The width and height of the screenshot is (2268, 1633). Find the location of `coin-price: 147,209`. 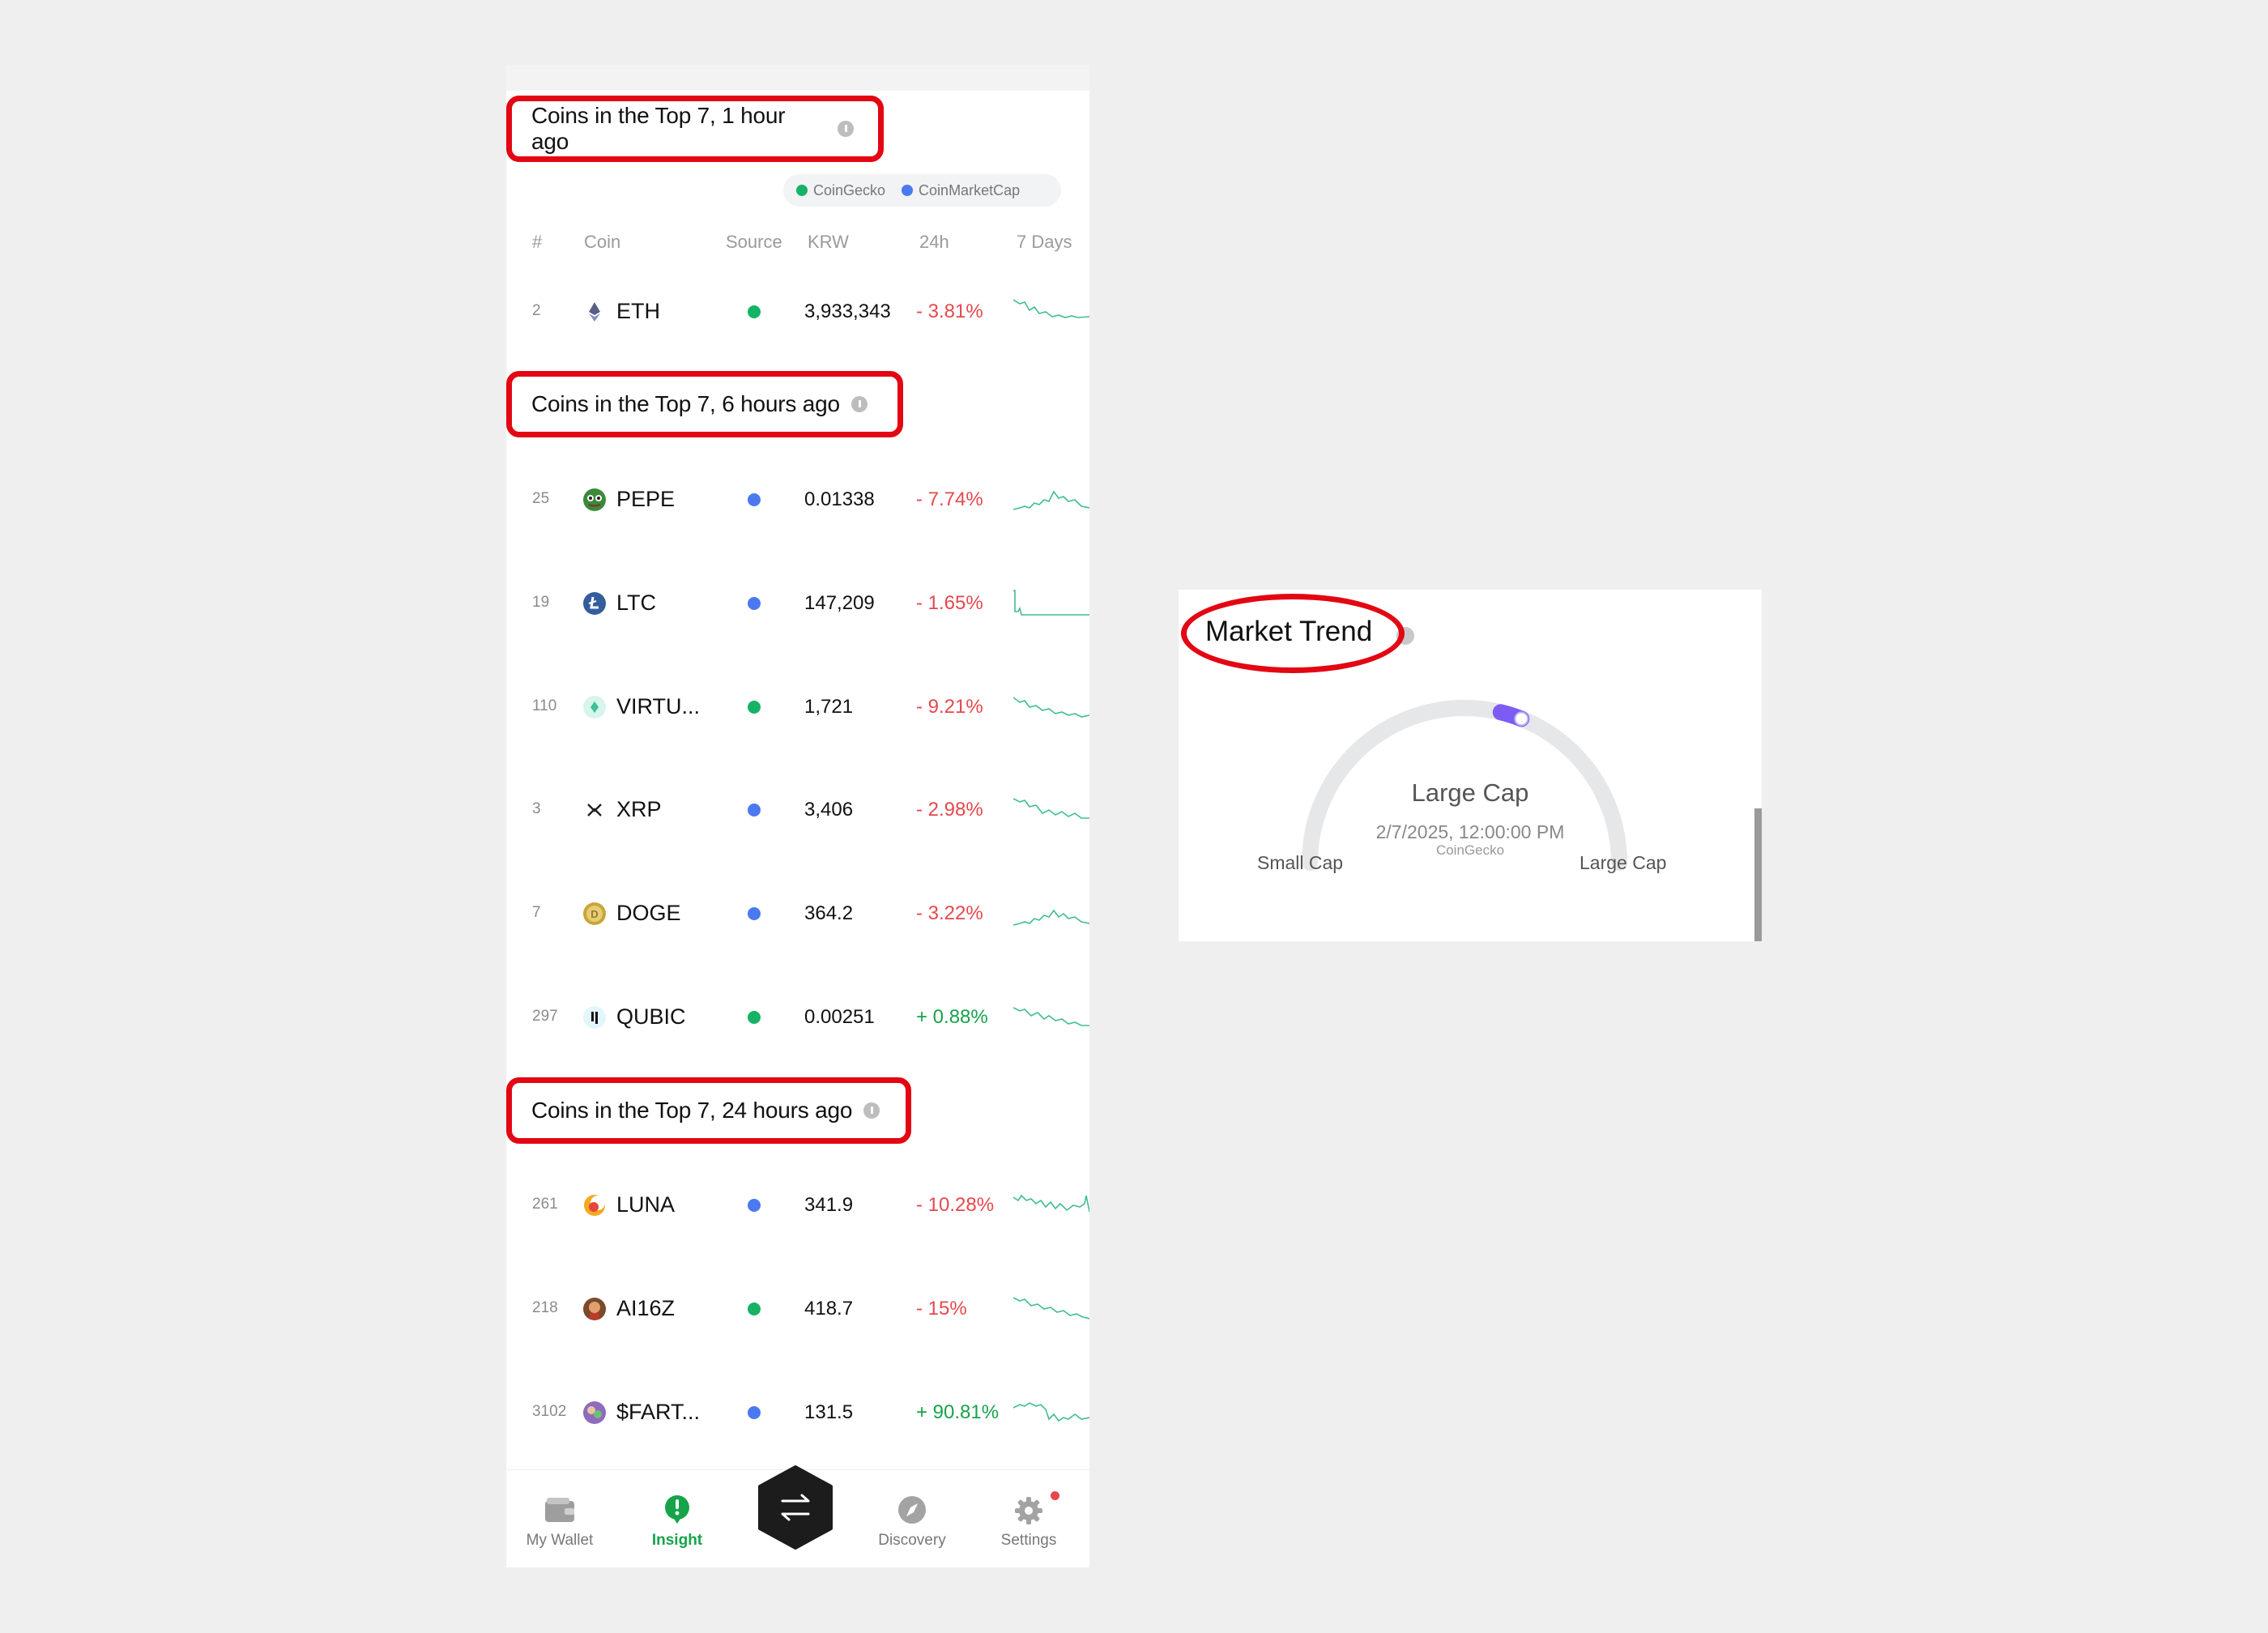

coin-price: 147,209 is located at coordinates (839, 603).